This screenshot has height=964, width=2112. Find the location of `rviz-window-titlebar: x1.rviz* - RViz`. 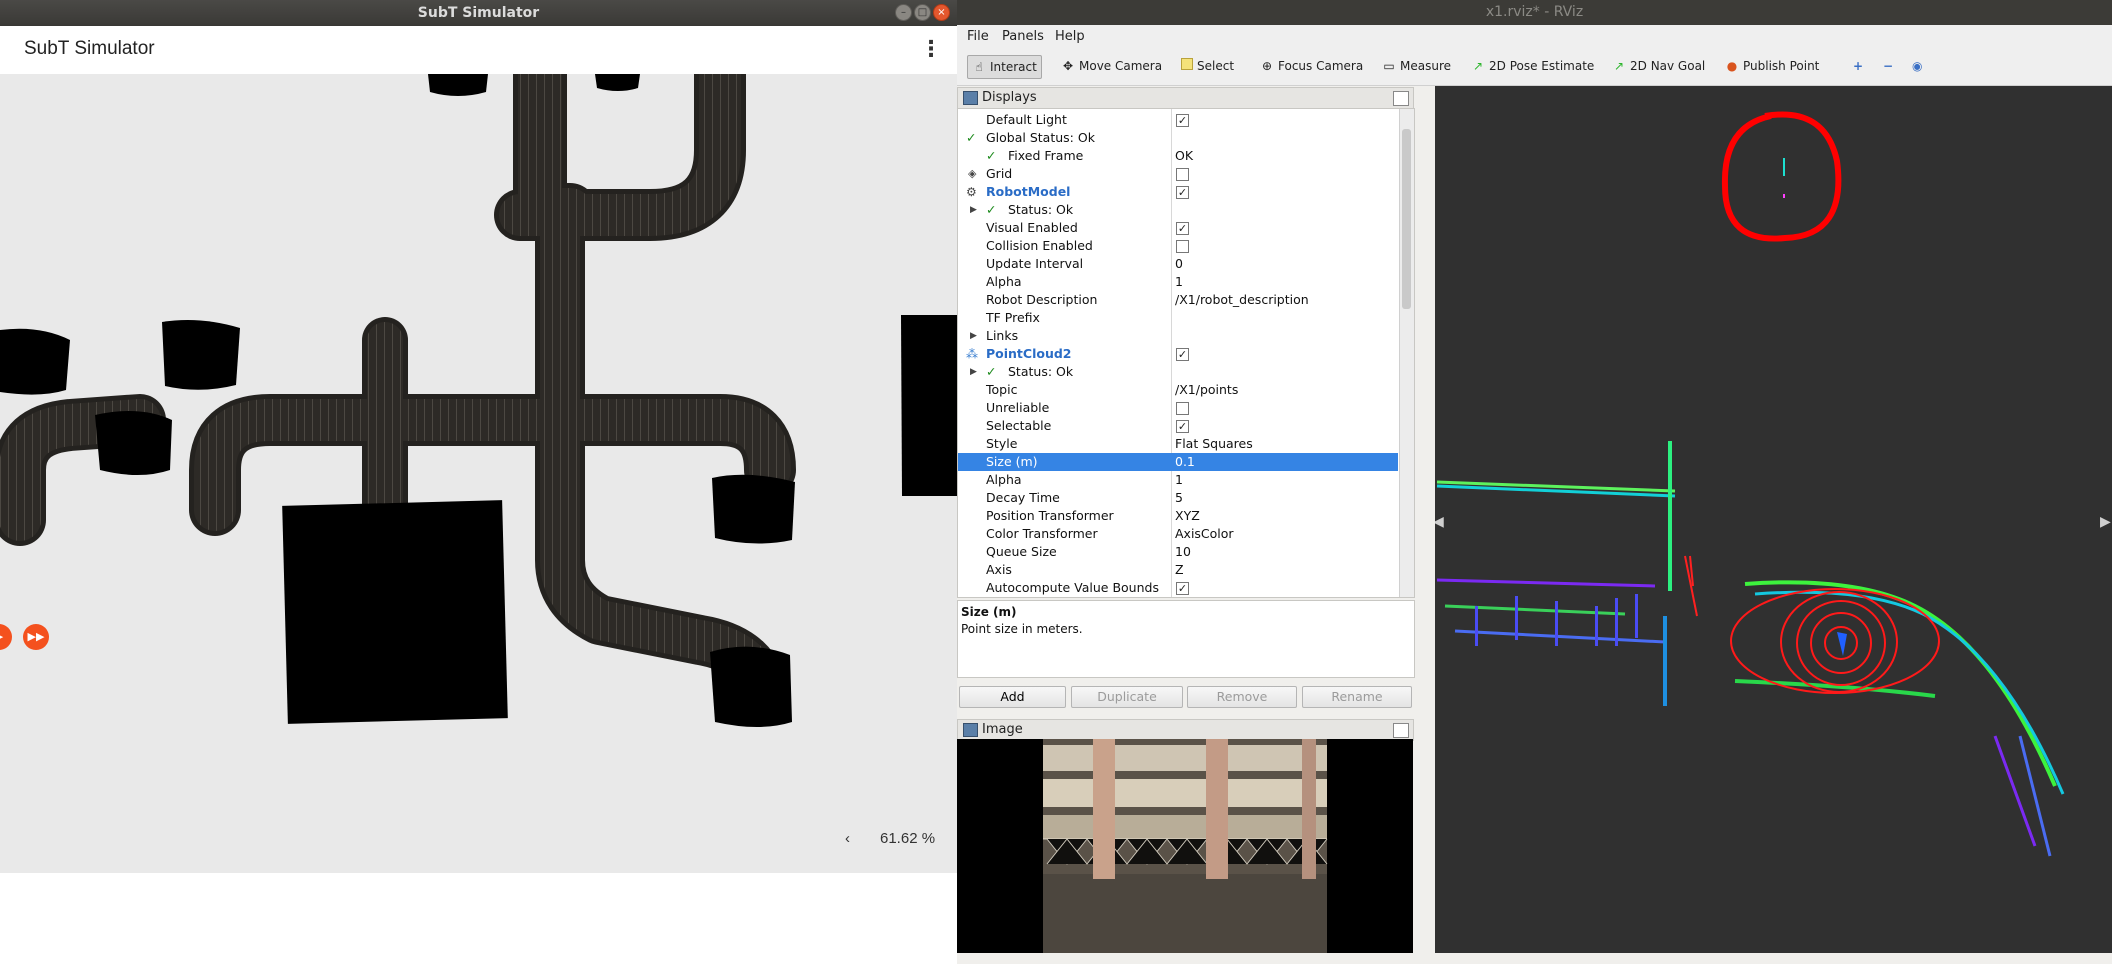

rviz-window-titlebar: x1.rviz* - RViz is located at coordinates (1534, 12).